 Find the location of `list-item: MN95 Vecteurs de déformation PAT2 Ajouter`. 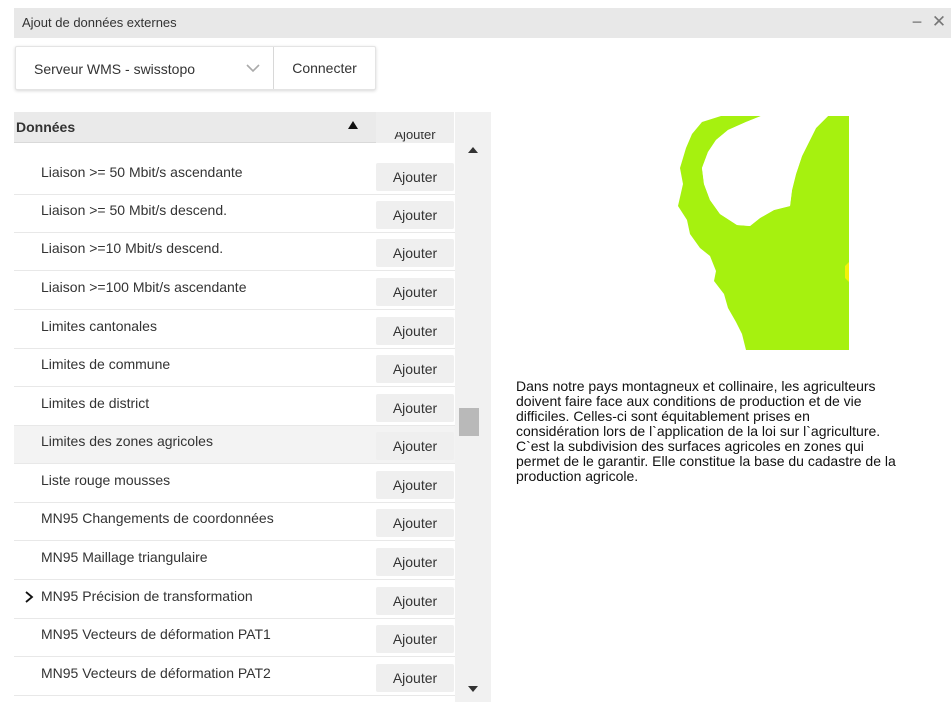

list-item: MN95 Vecteurs de déformation PAT2 Ajouter is located at coordinates (237, 677).